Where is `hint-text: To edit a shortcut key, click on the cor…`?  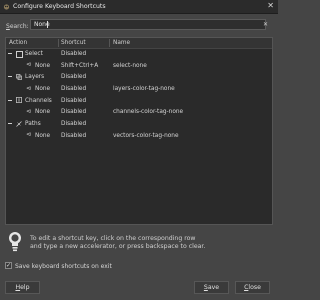 hint-text: To edit a shortcut key, click on the cor… is located at coordinates (118, 242).